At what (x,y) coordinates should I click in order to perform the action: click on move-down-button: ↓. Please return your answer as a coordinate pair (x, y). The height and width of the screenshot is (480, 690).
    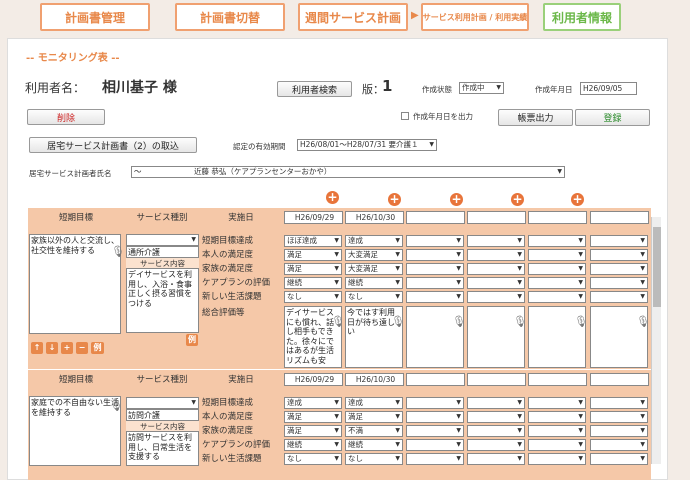
    Looking at the image, I should click on (52, 348).